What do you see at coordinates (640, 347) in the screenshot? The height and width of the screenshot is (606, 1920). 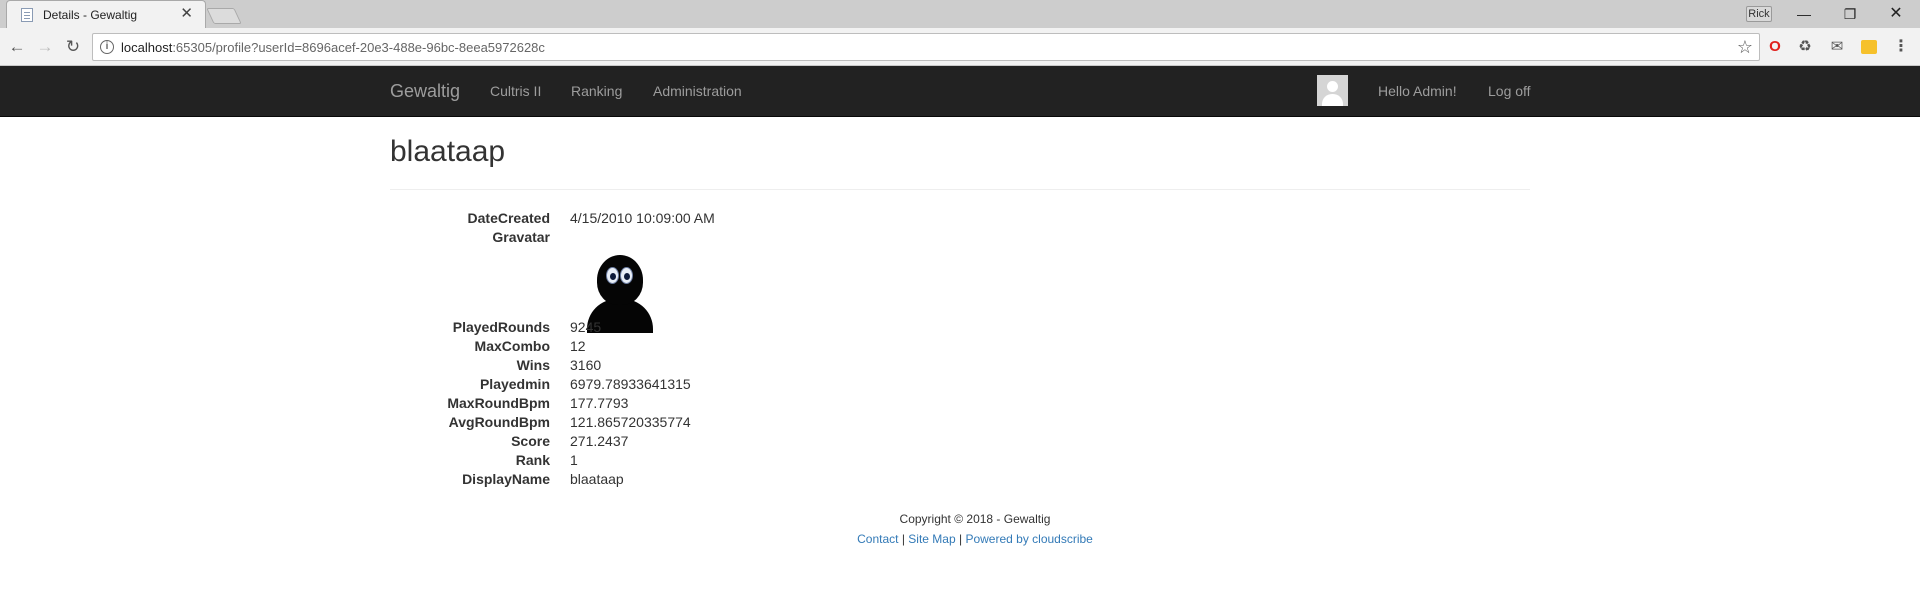 I see `detail-row-max-combo: MaxCombo 12` at bounding box center [640, 347].